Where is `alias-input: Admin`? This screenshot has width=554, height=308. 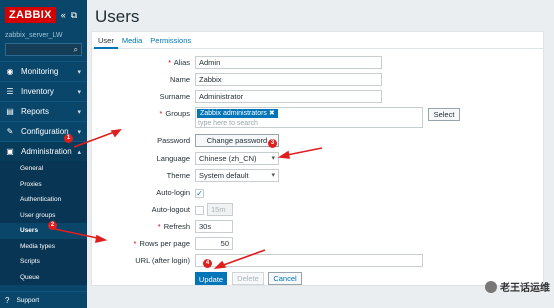 alias-input: Admin is located at coordinates (288, 62).